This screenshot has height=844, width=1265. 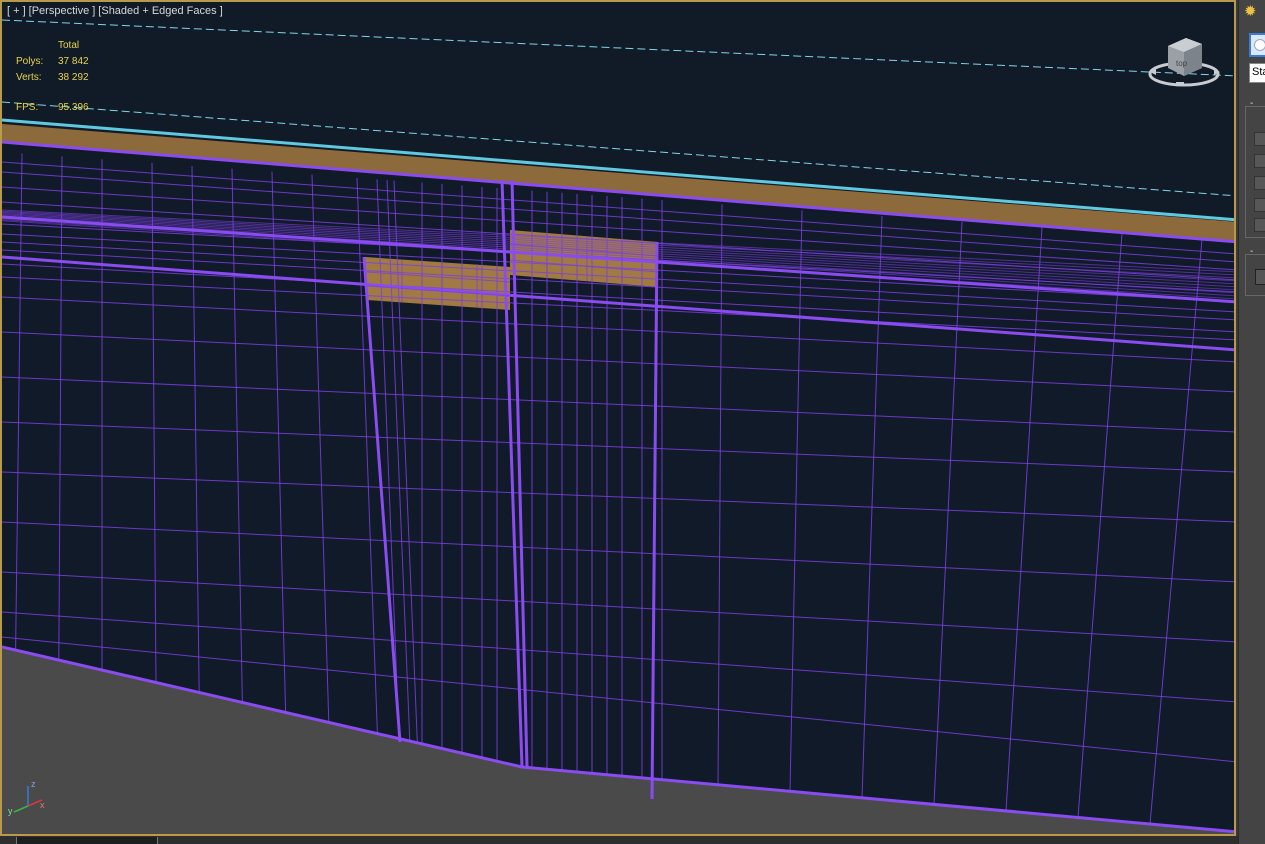 What do you see at coordinates (1251, 422) in the screenshot?
I see `command-panel: ✹ Sta - -` at bounding box center [1251, 422].